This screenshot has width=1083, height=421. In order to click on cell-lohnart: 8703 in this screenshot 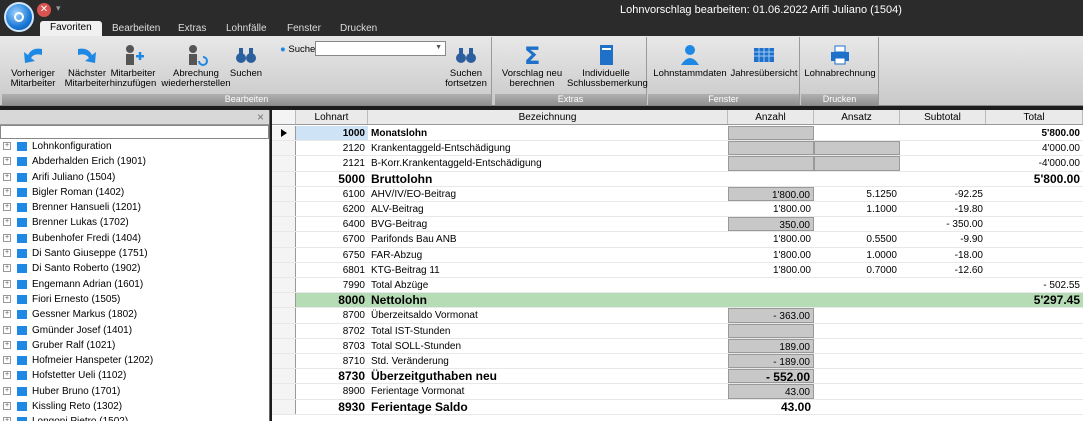, I will do `click(332, 346)`.